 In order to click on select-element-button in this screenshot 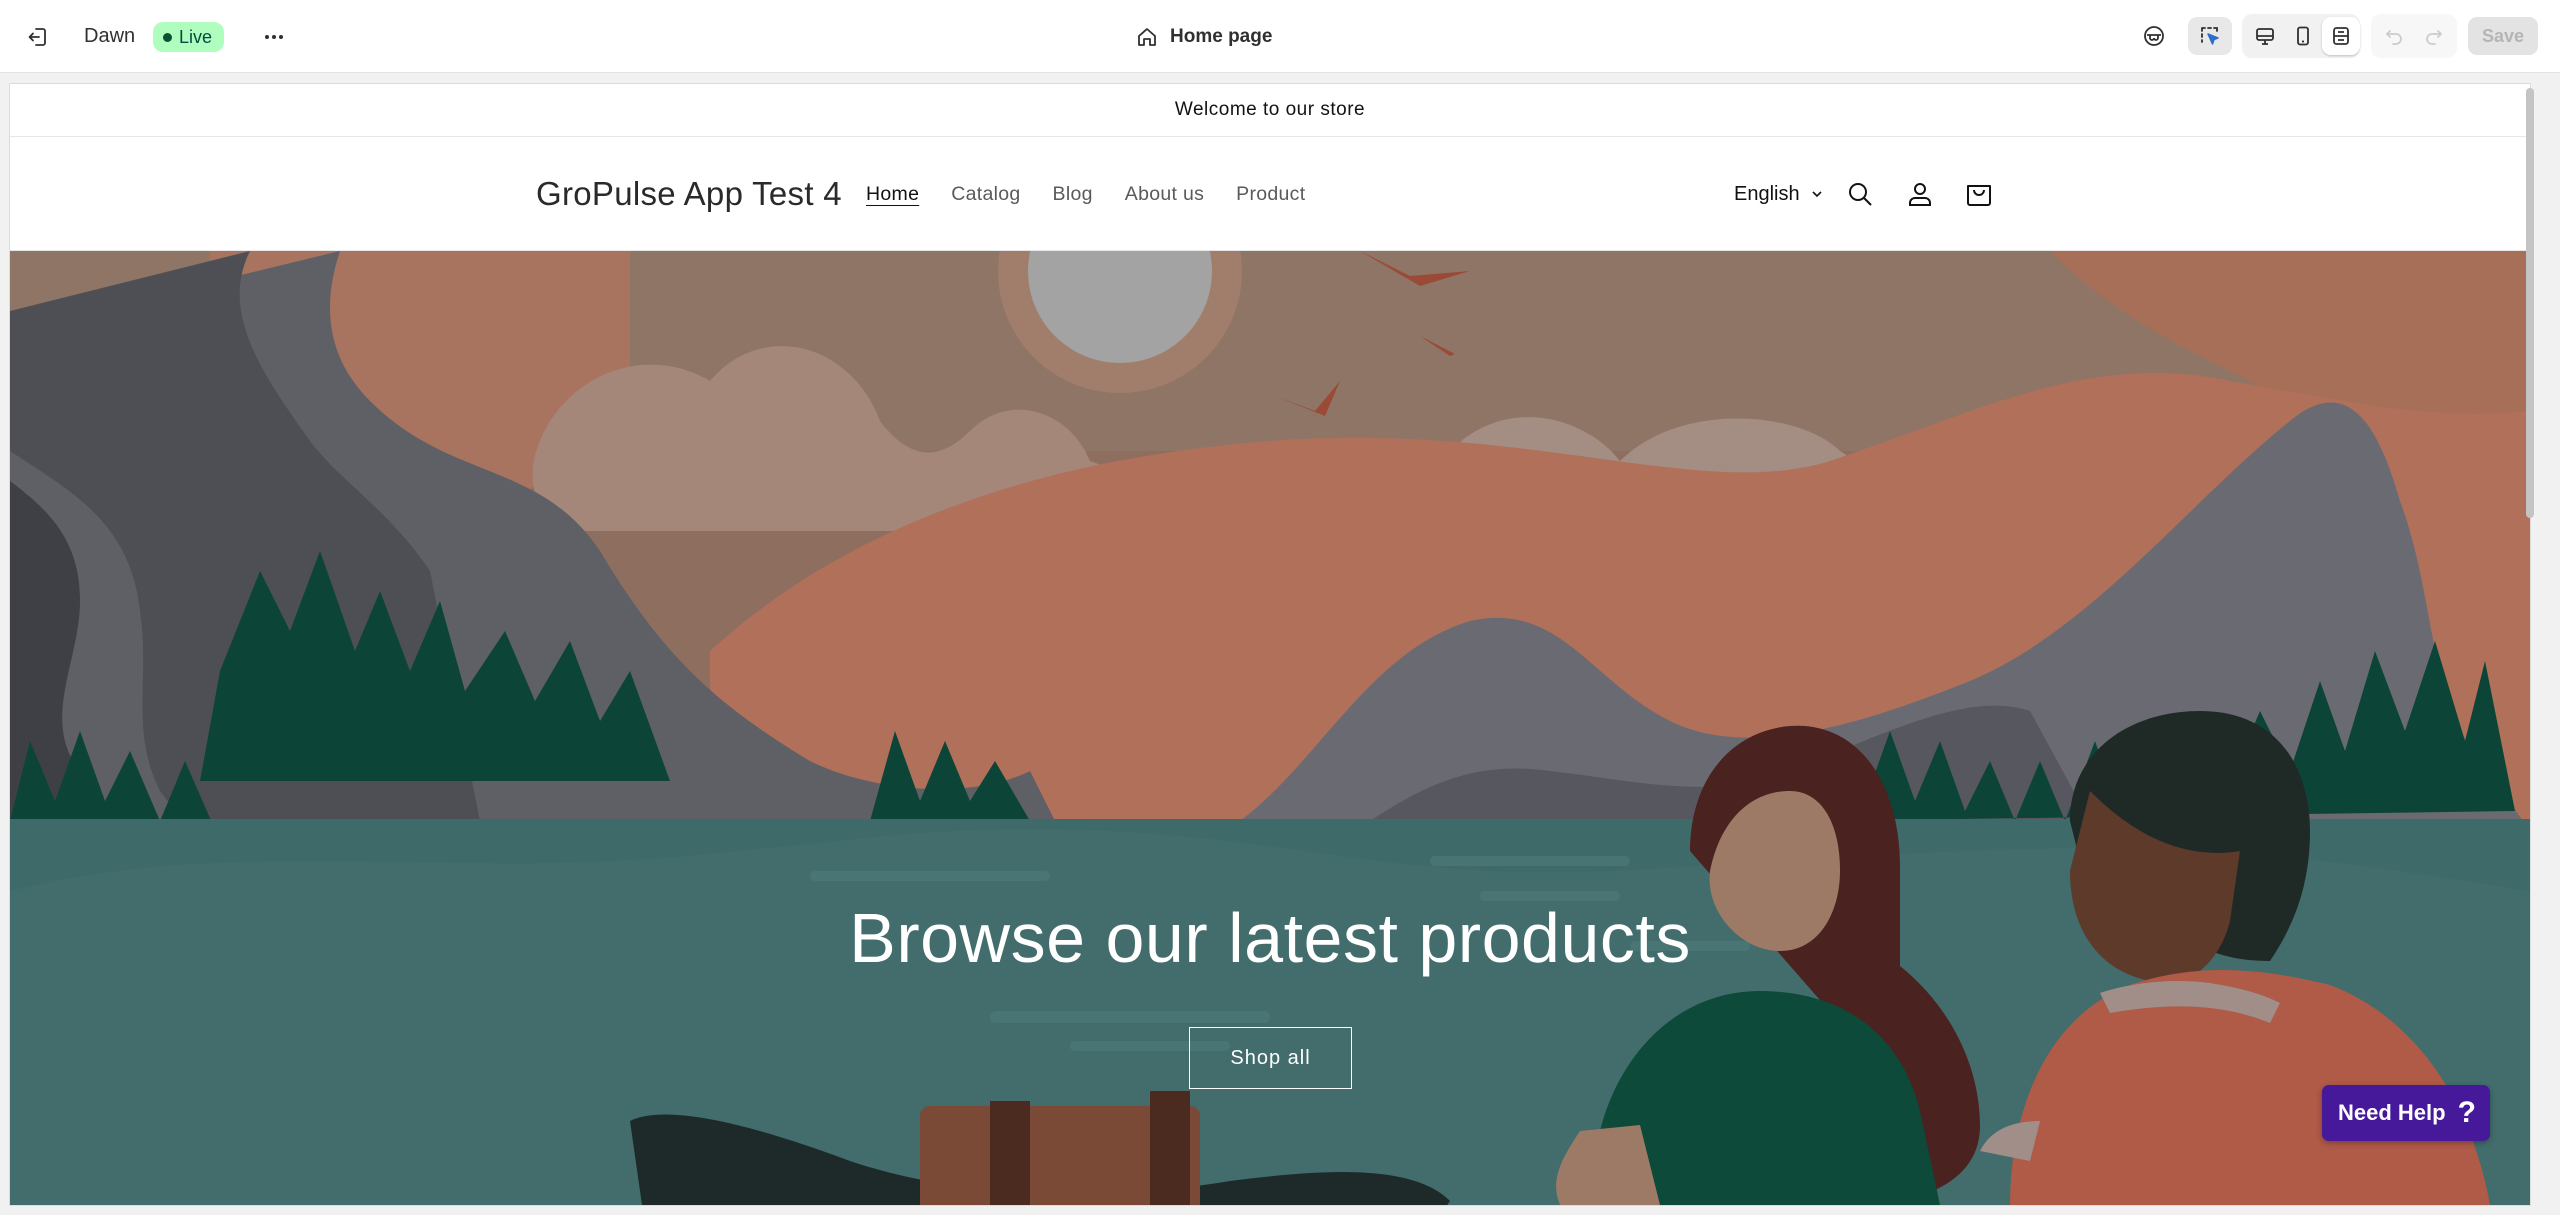, I will do `click(2210, 36)`.